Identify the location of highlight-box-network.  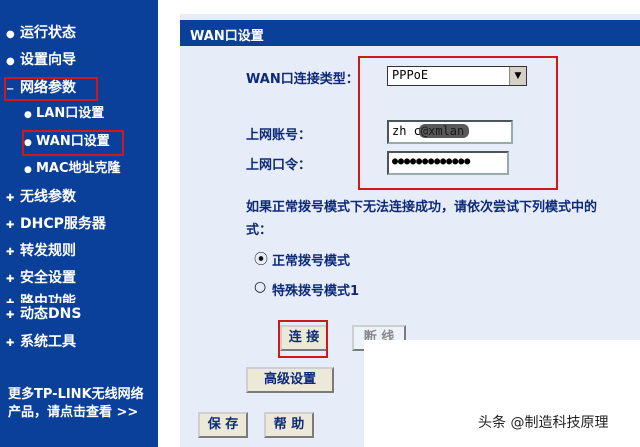
(51, 89).